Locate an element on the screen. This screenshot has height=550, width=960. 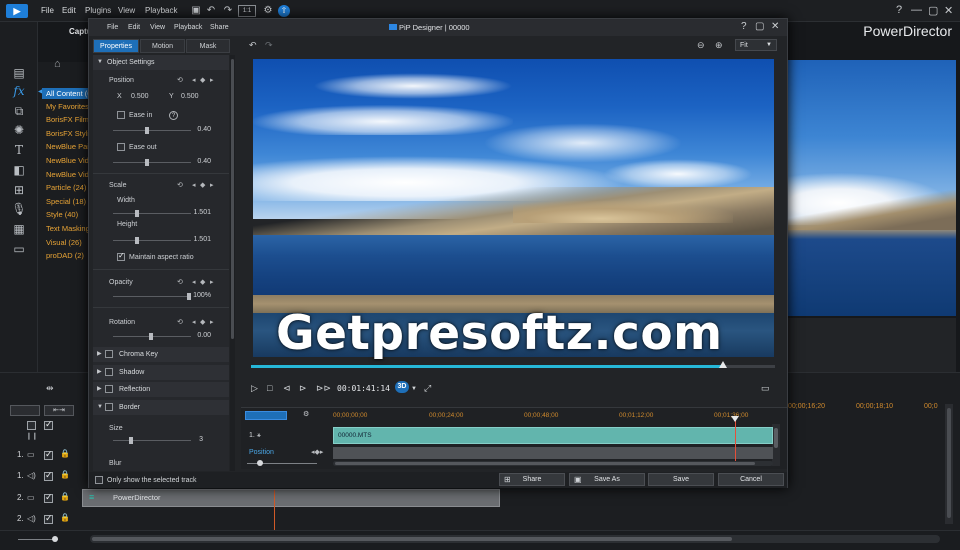
settings-icon: ⚙ is located at coordinates (268, 11).